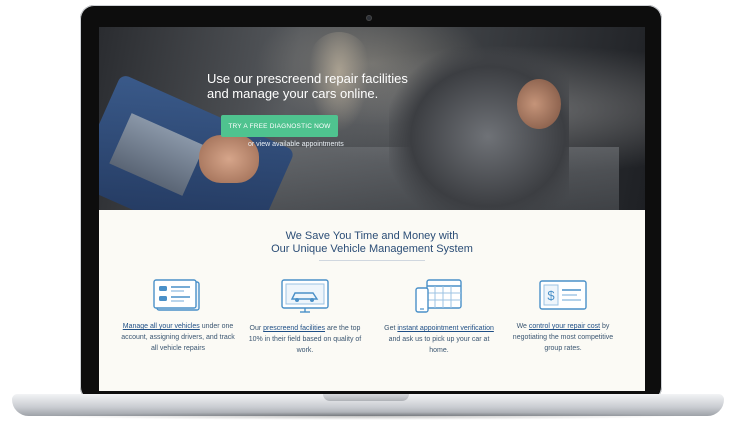 The height and width of the screenshot is (423, 732). Describe the element at coordinates (372, 260) in the screenshot. I see `section-divider` at that location.